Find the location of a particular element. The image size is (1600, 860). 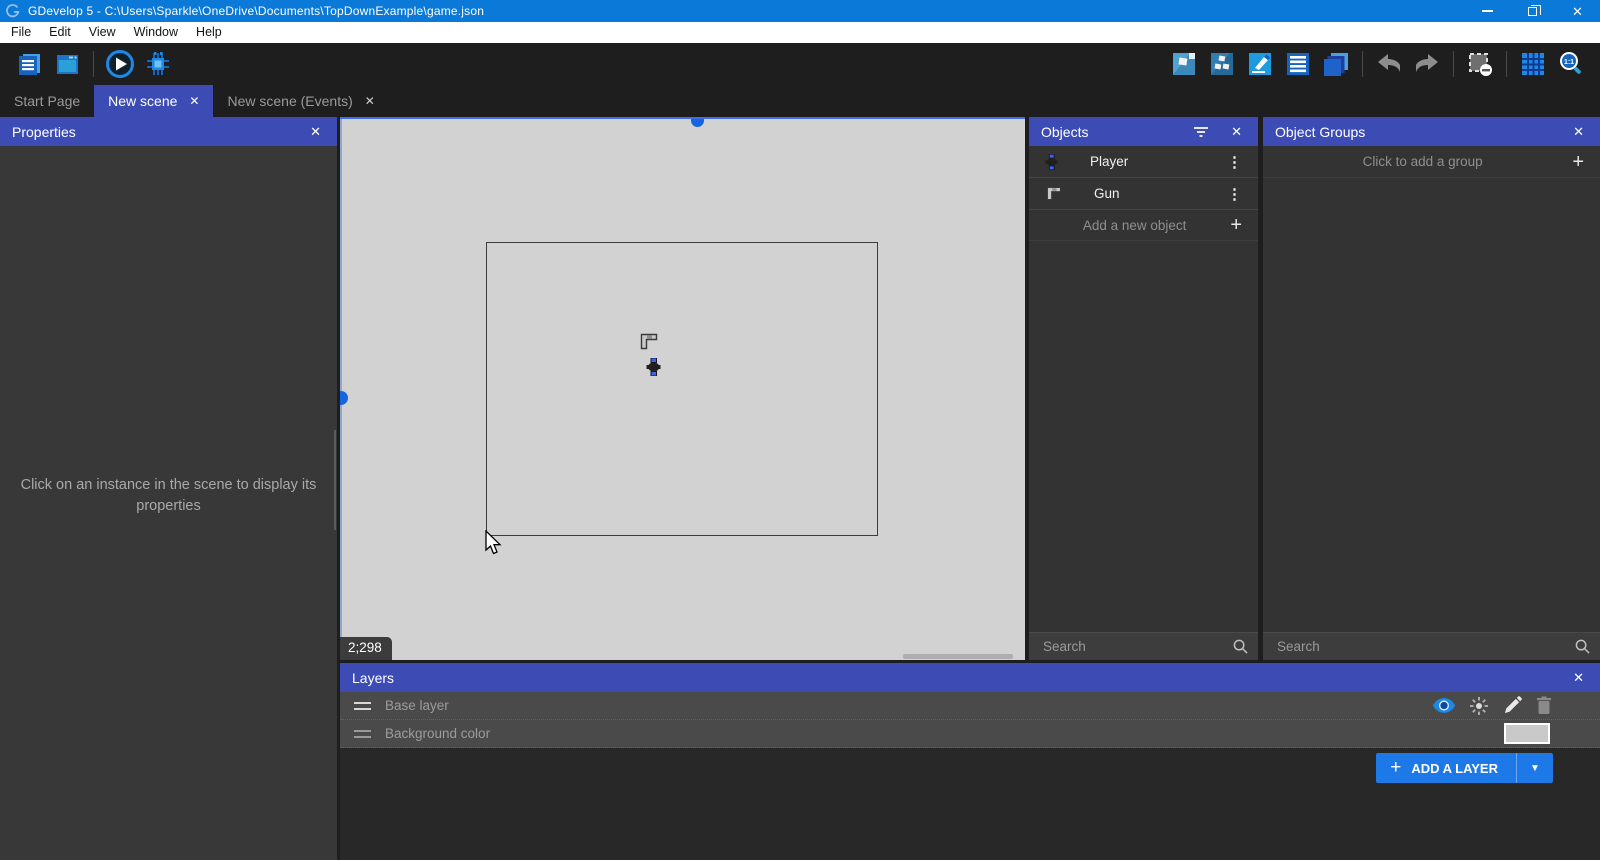

restore-button is located at coordinates (1532, 11).